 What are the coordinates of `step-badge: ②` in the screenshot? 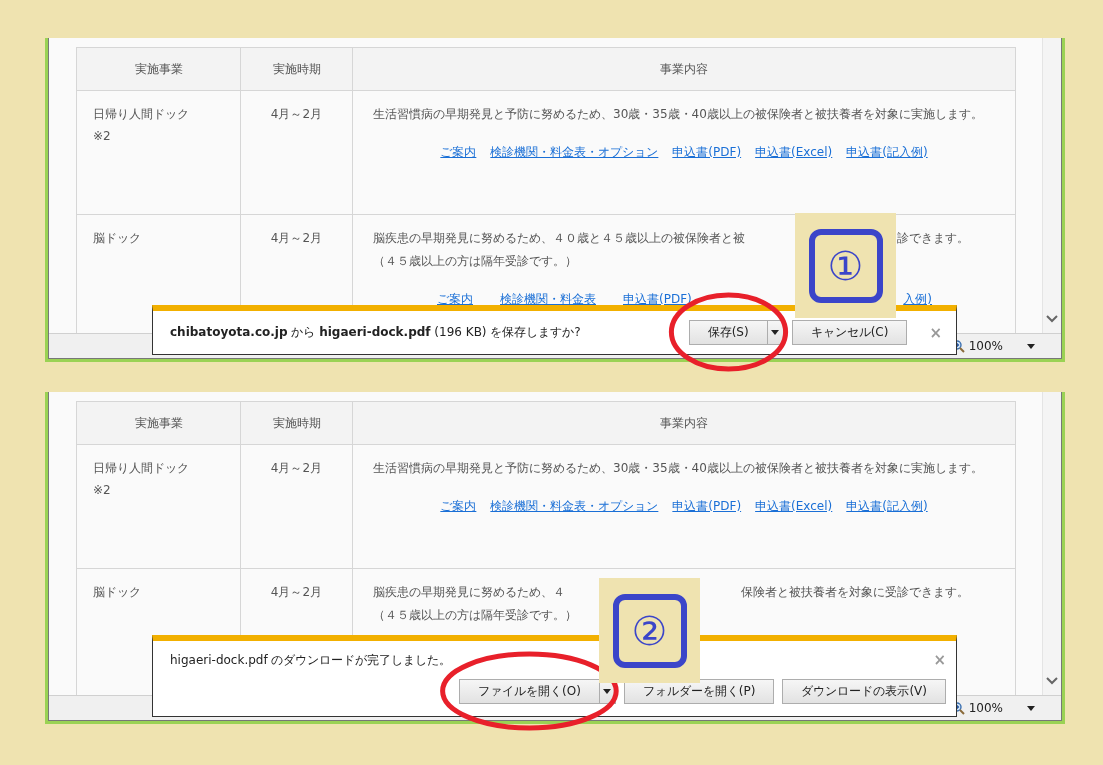 It's located at (649, 630).